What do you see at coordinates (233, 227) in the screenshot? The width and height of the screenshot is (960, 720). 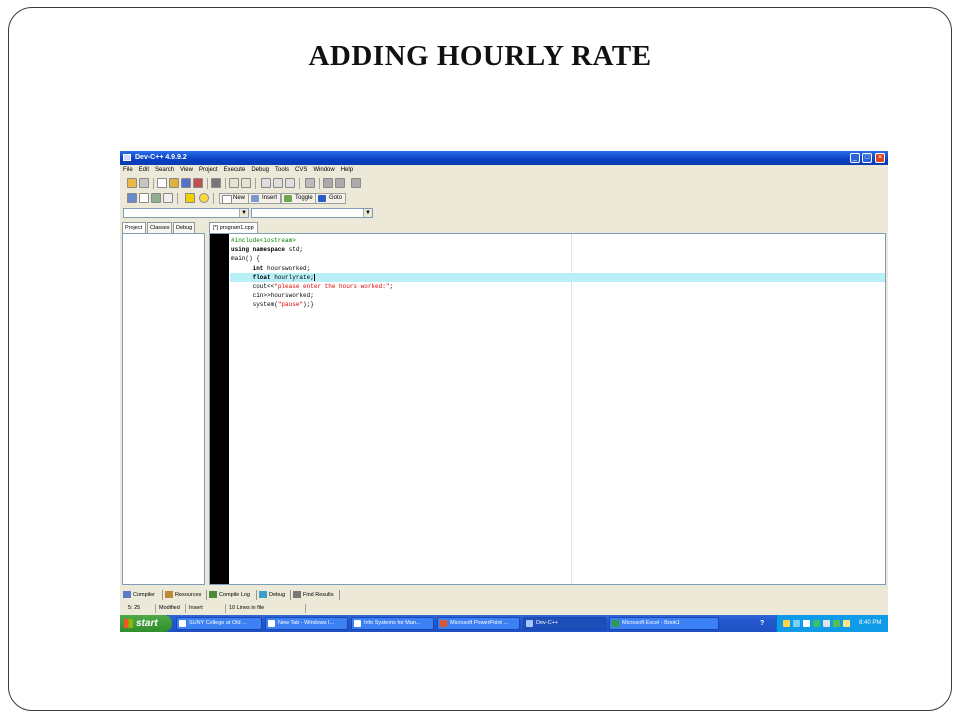 I see `tab-program1-cpp: [*] program1.cpp` at bounding box center [233, 227].